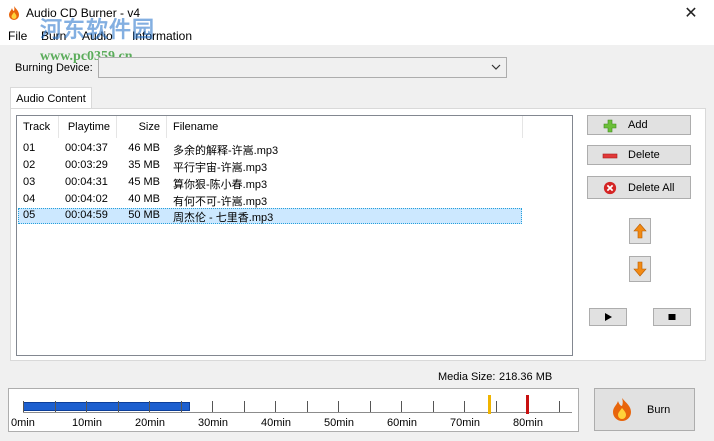 The image size is (714, 441). Describe the element at coordinates (144, 199) in the screenshot. I see `size-cell: 40 MB` at that location.